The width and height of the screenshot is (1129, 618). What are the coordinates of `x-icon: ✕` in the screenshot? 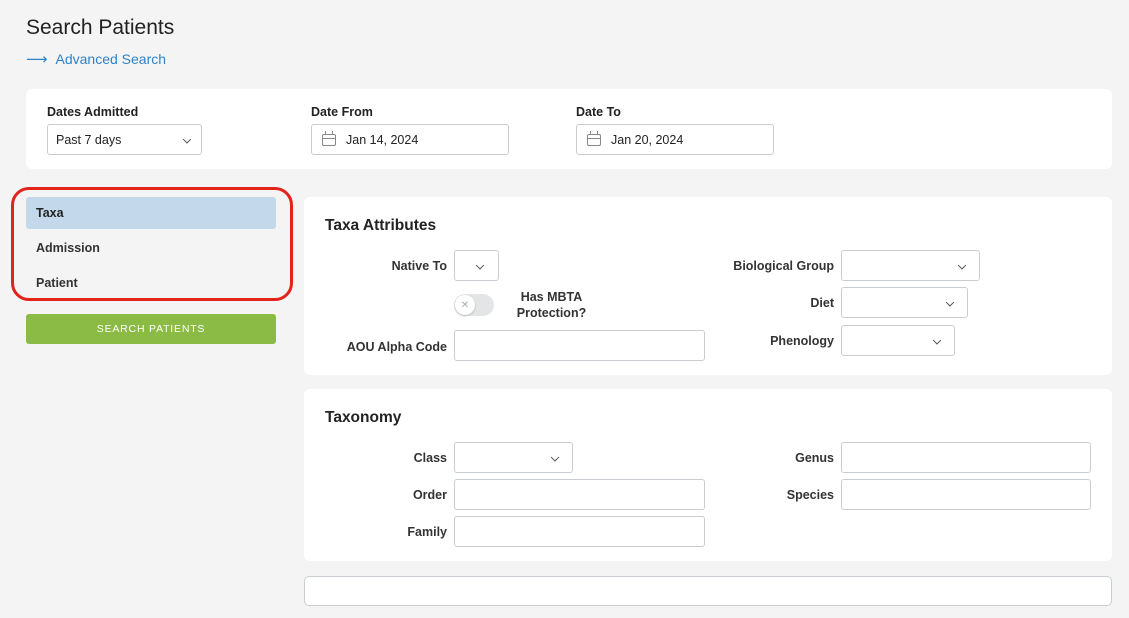 It's located at (465, 305).